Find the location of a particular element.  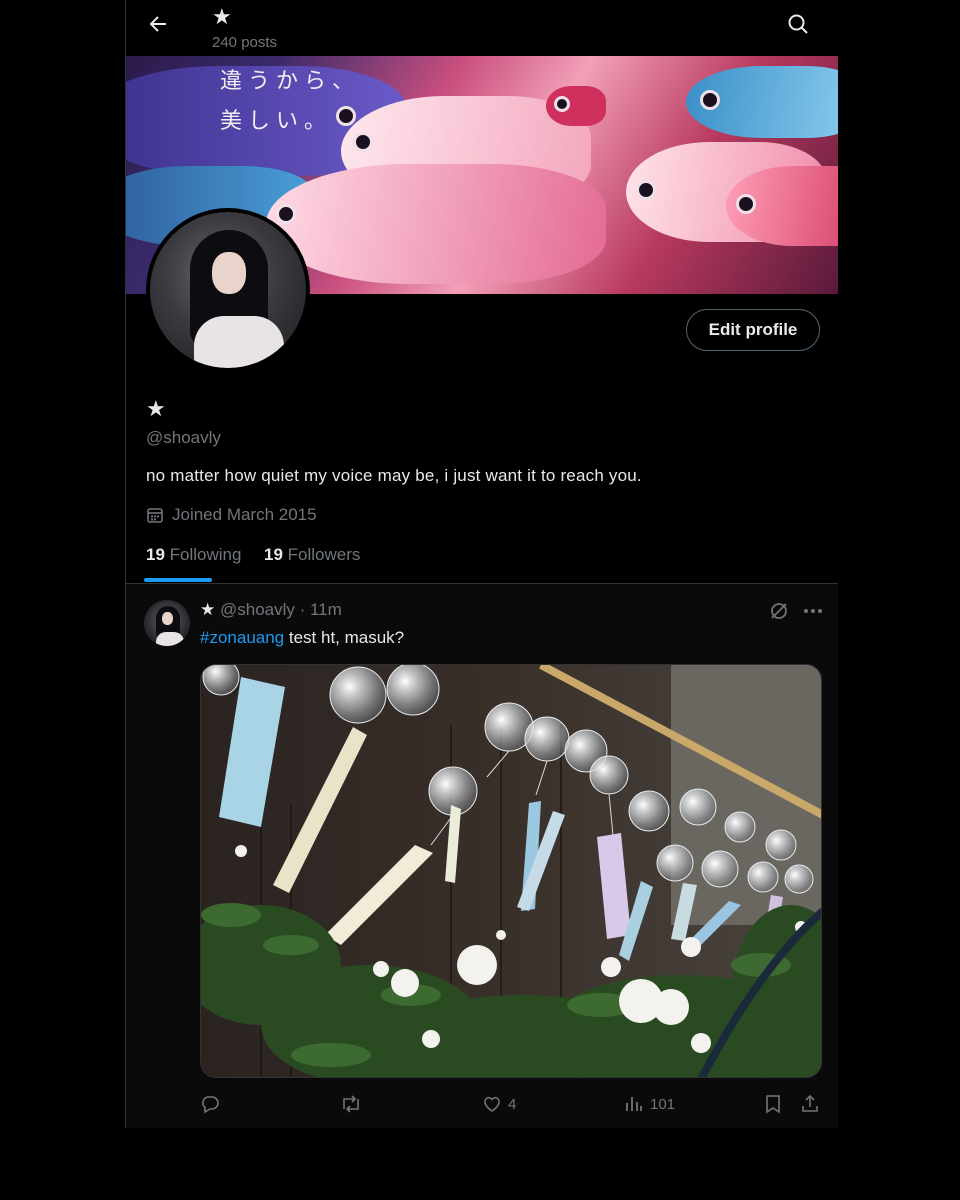

bookmark-button is located at coordinates (776, 1104).